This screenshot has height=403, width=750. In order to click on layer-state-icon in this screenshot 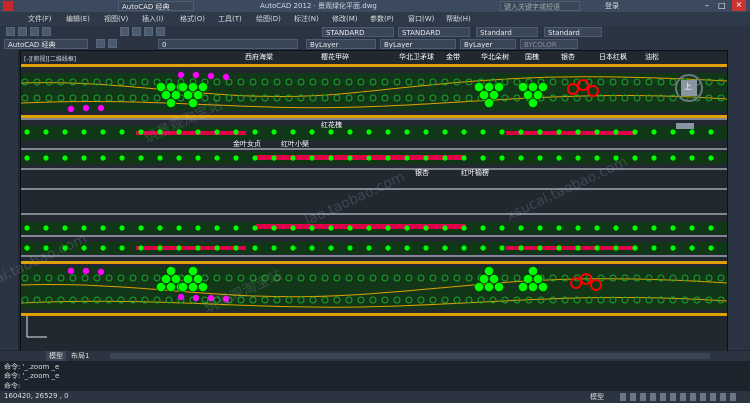, I will do `click(112, 43)`.